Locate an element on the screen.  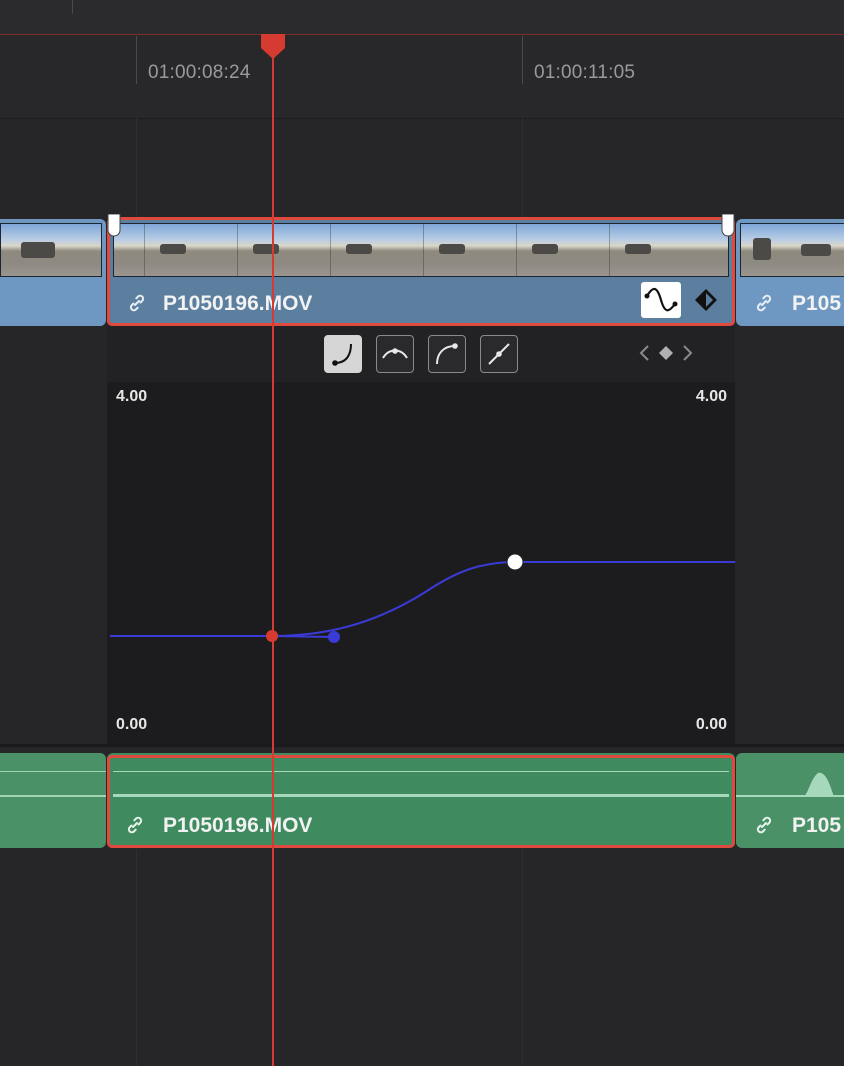
track-separator is located at coordinates (422, 745).